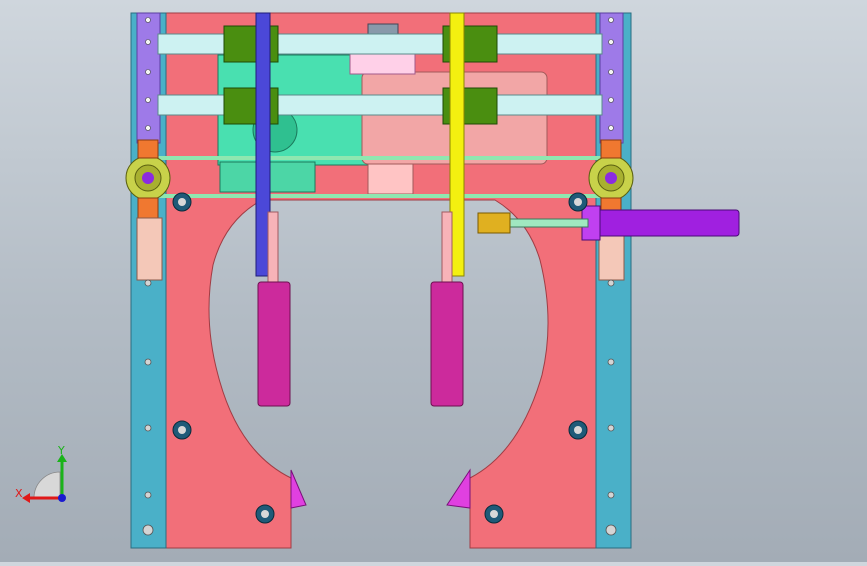 The width and height of the screenshot is (867, 566). What do you see at coordinates (390, 179) in the screenshot?
I see `motor-end-cap` at bounding box center [390, 179].